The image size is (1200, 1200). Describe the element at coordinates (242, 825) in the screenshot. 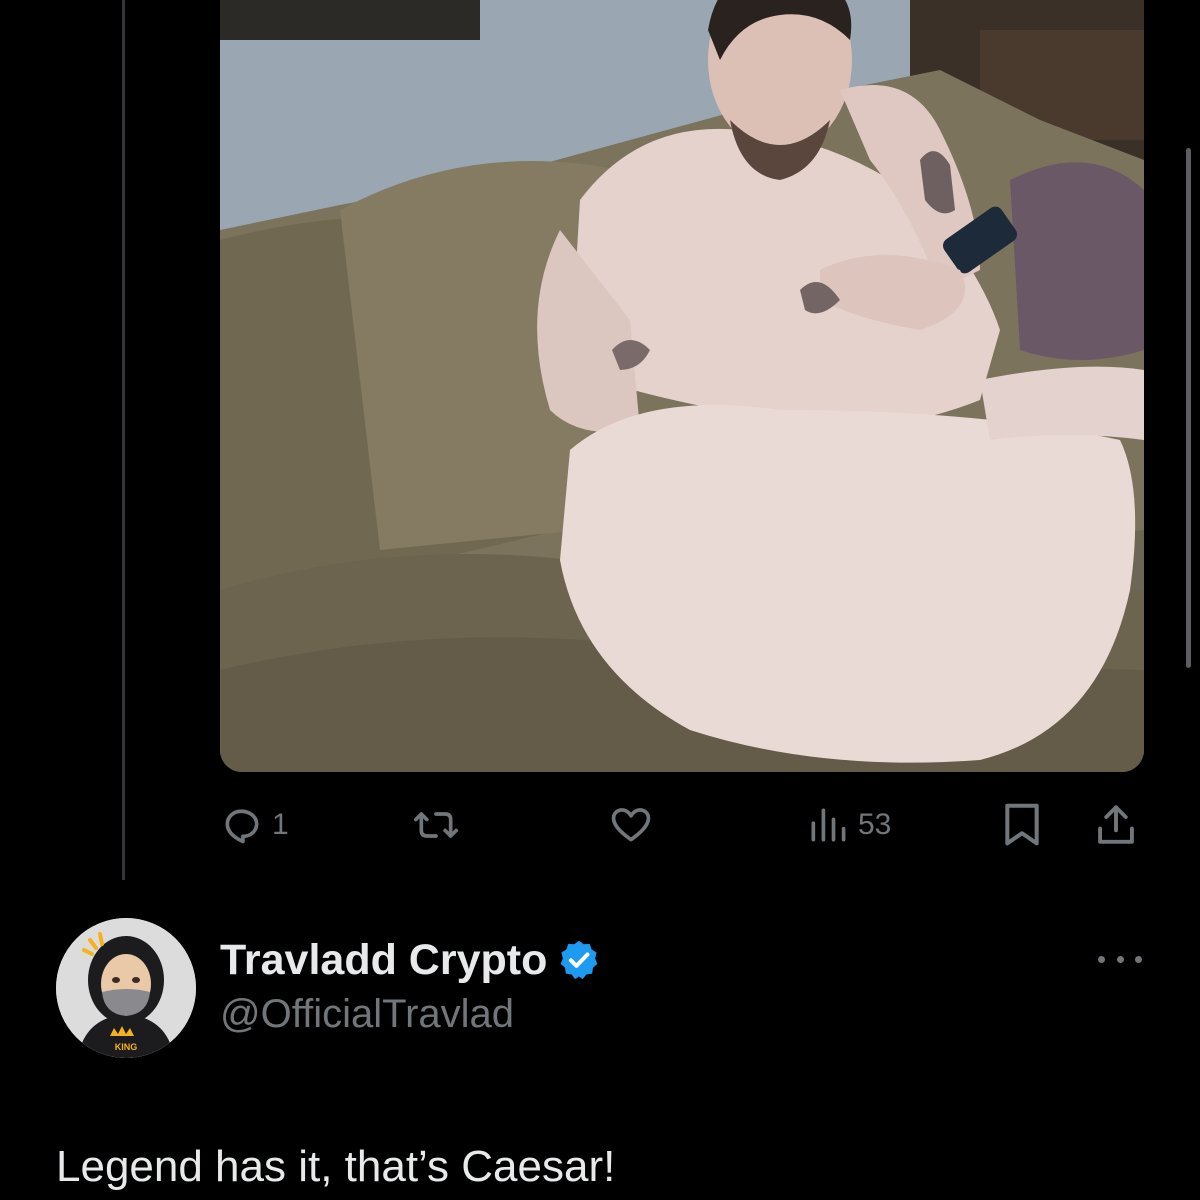

I see `speech-bubble-icon` at that location.